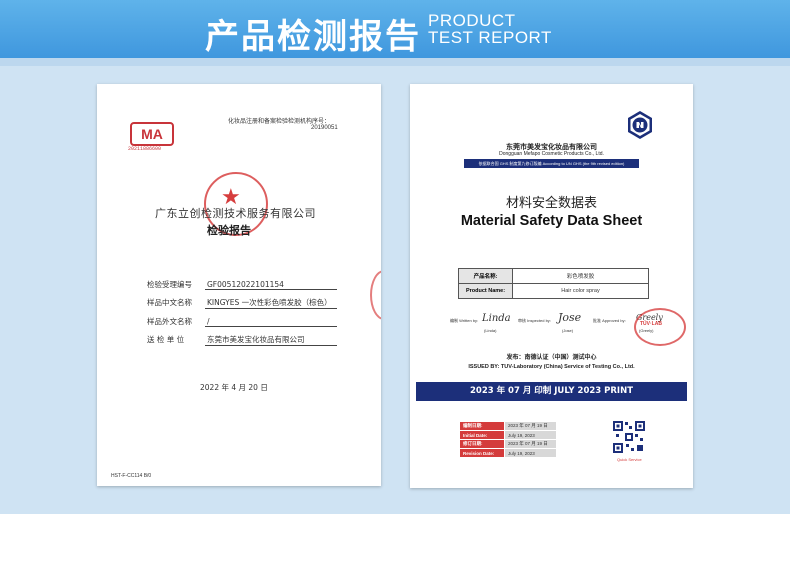 This screenshot has width=790, height=572. What do you see at coordinates (640, 125) in the screenshot?
I see `tuv-logo-icon` at bounding box center [640, 125].